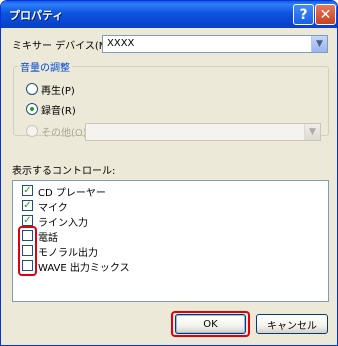 The width and height of the screenshot is (338, 346). I want to click on radio-playback-label: 再生(P), so click(58, 89).